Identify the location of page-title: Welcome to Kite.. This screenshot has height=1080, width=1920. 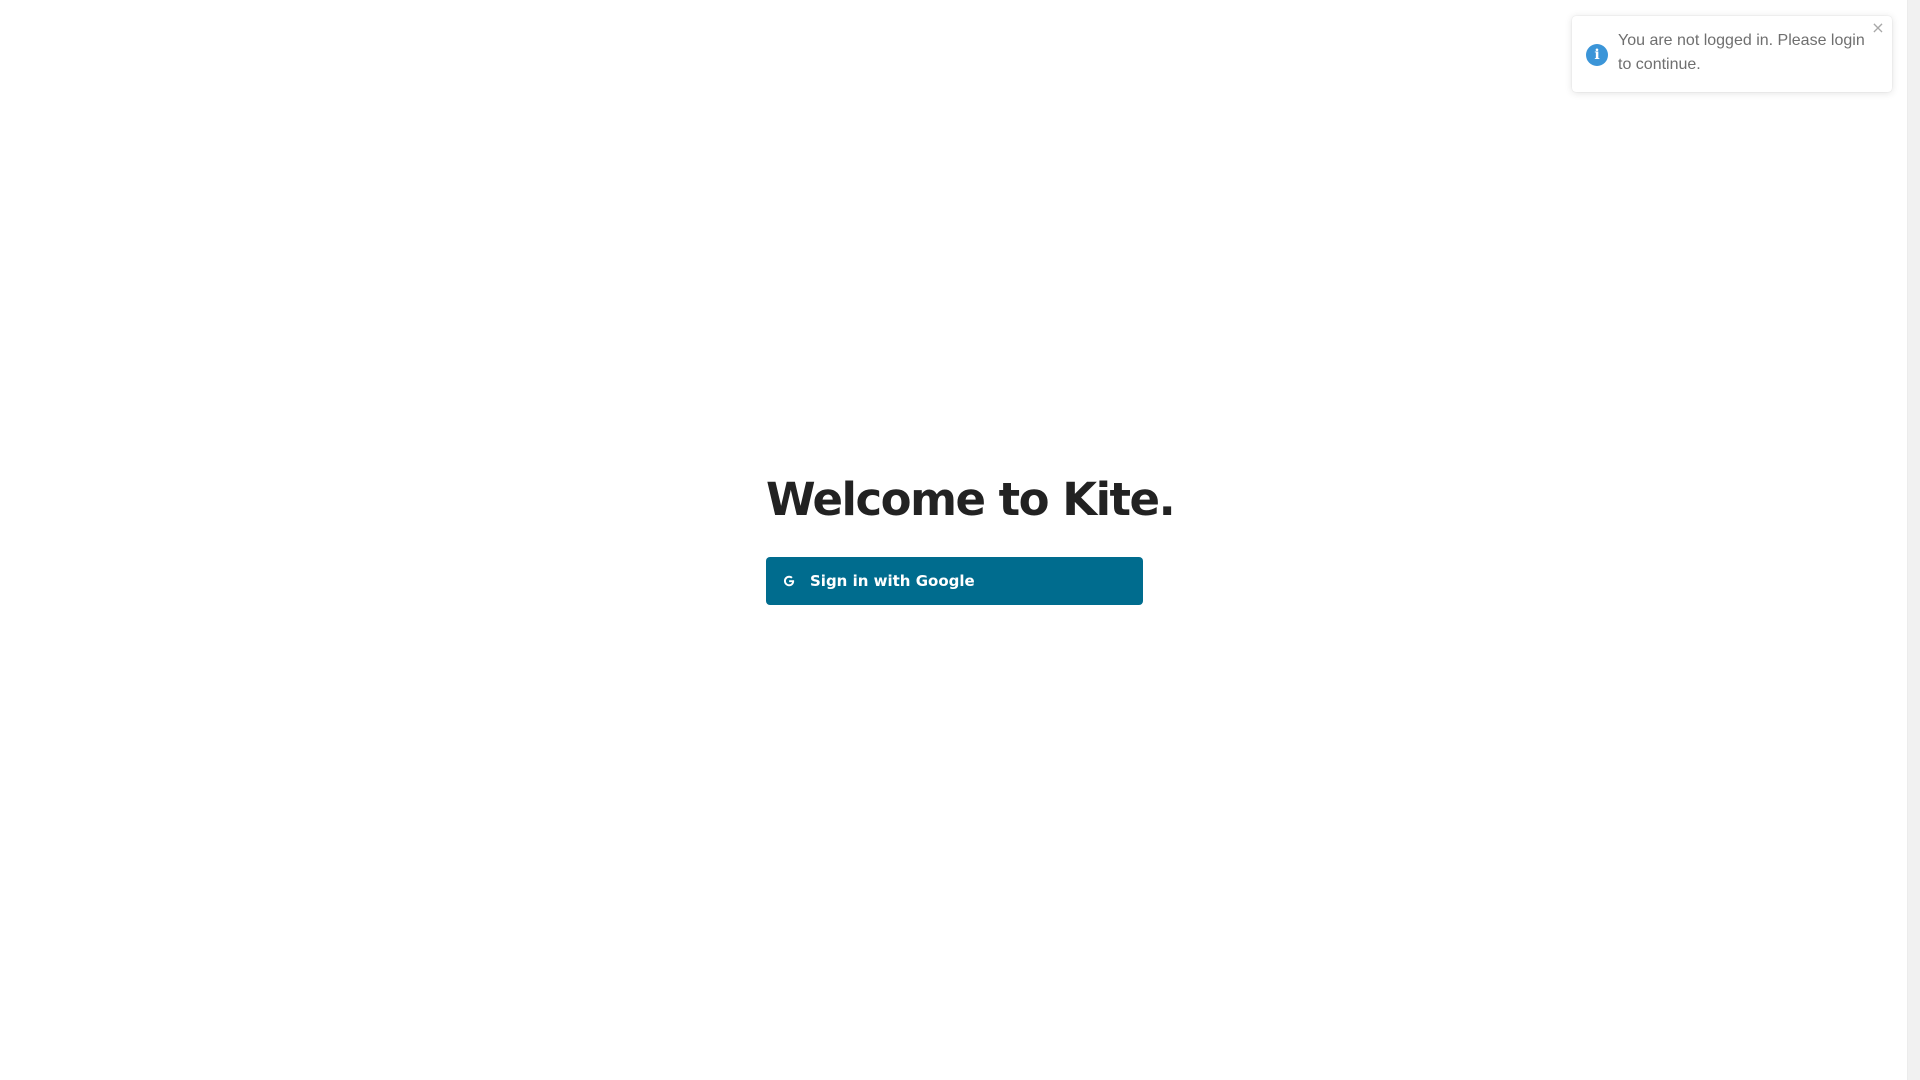
(971, 499).